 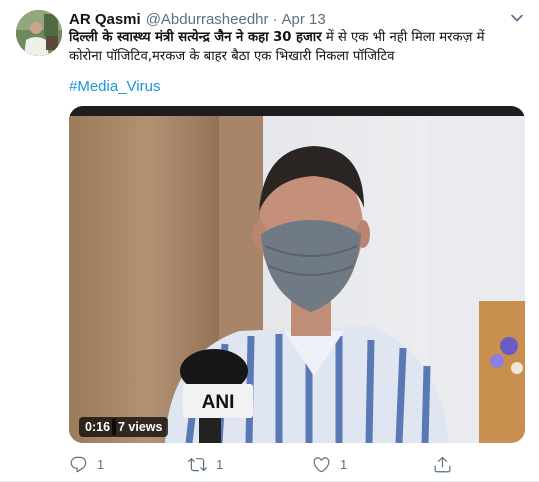 I want to click on share-button, so click(x=442, y=464).